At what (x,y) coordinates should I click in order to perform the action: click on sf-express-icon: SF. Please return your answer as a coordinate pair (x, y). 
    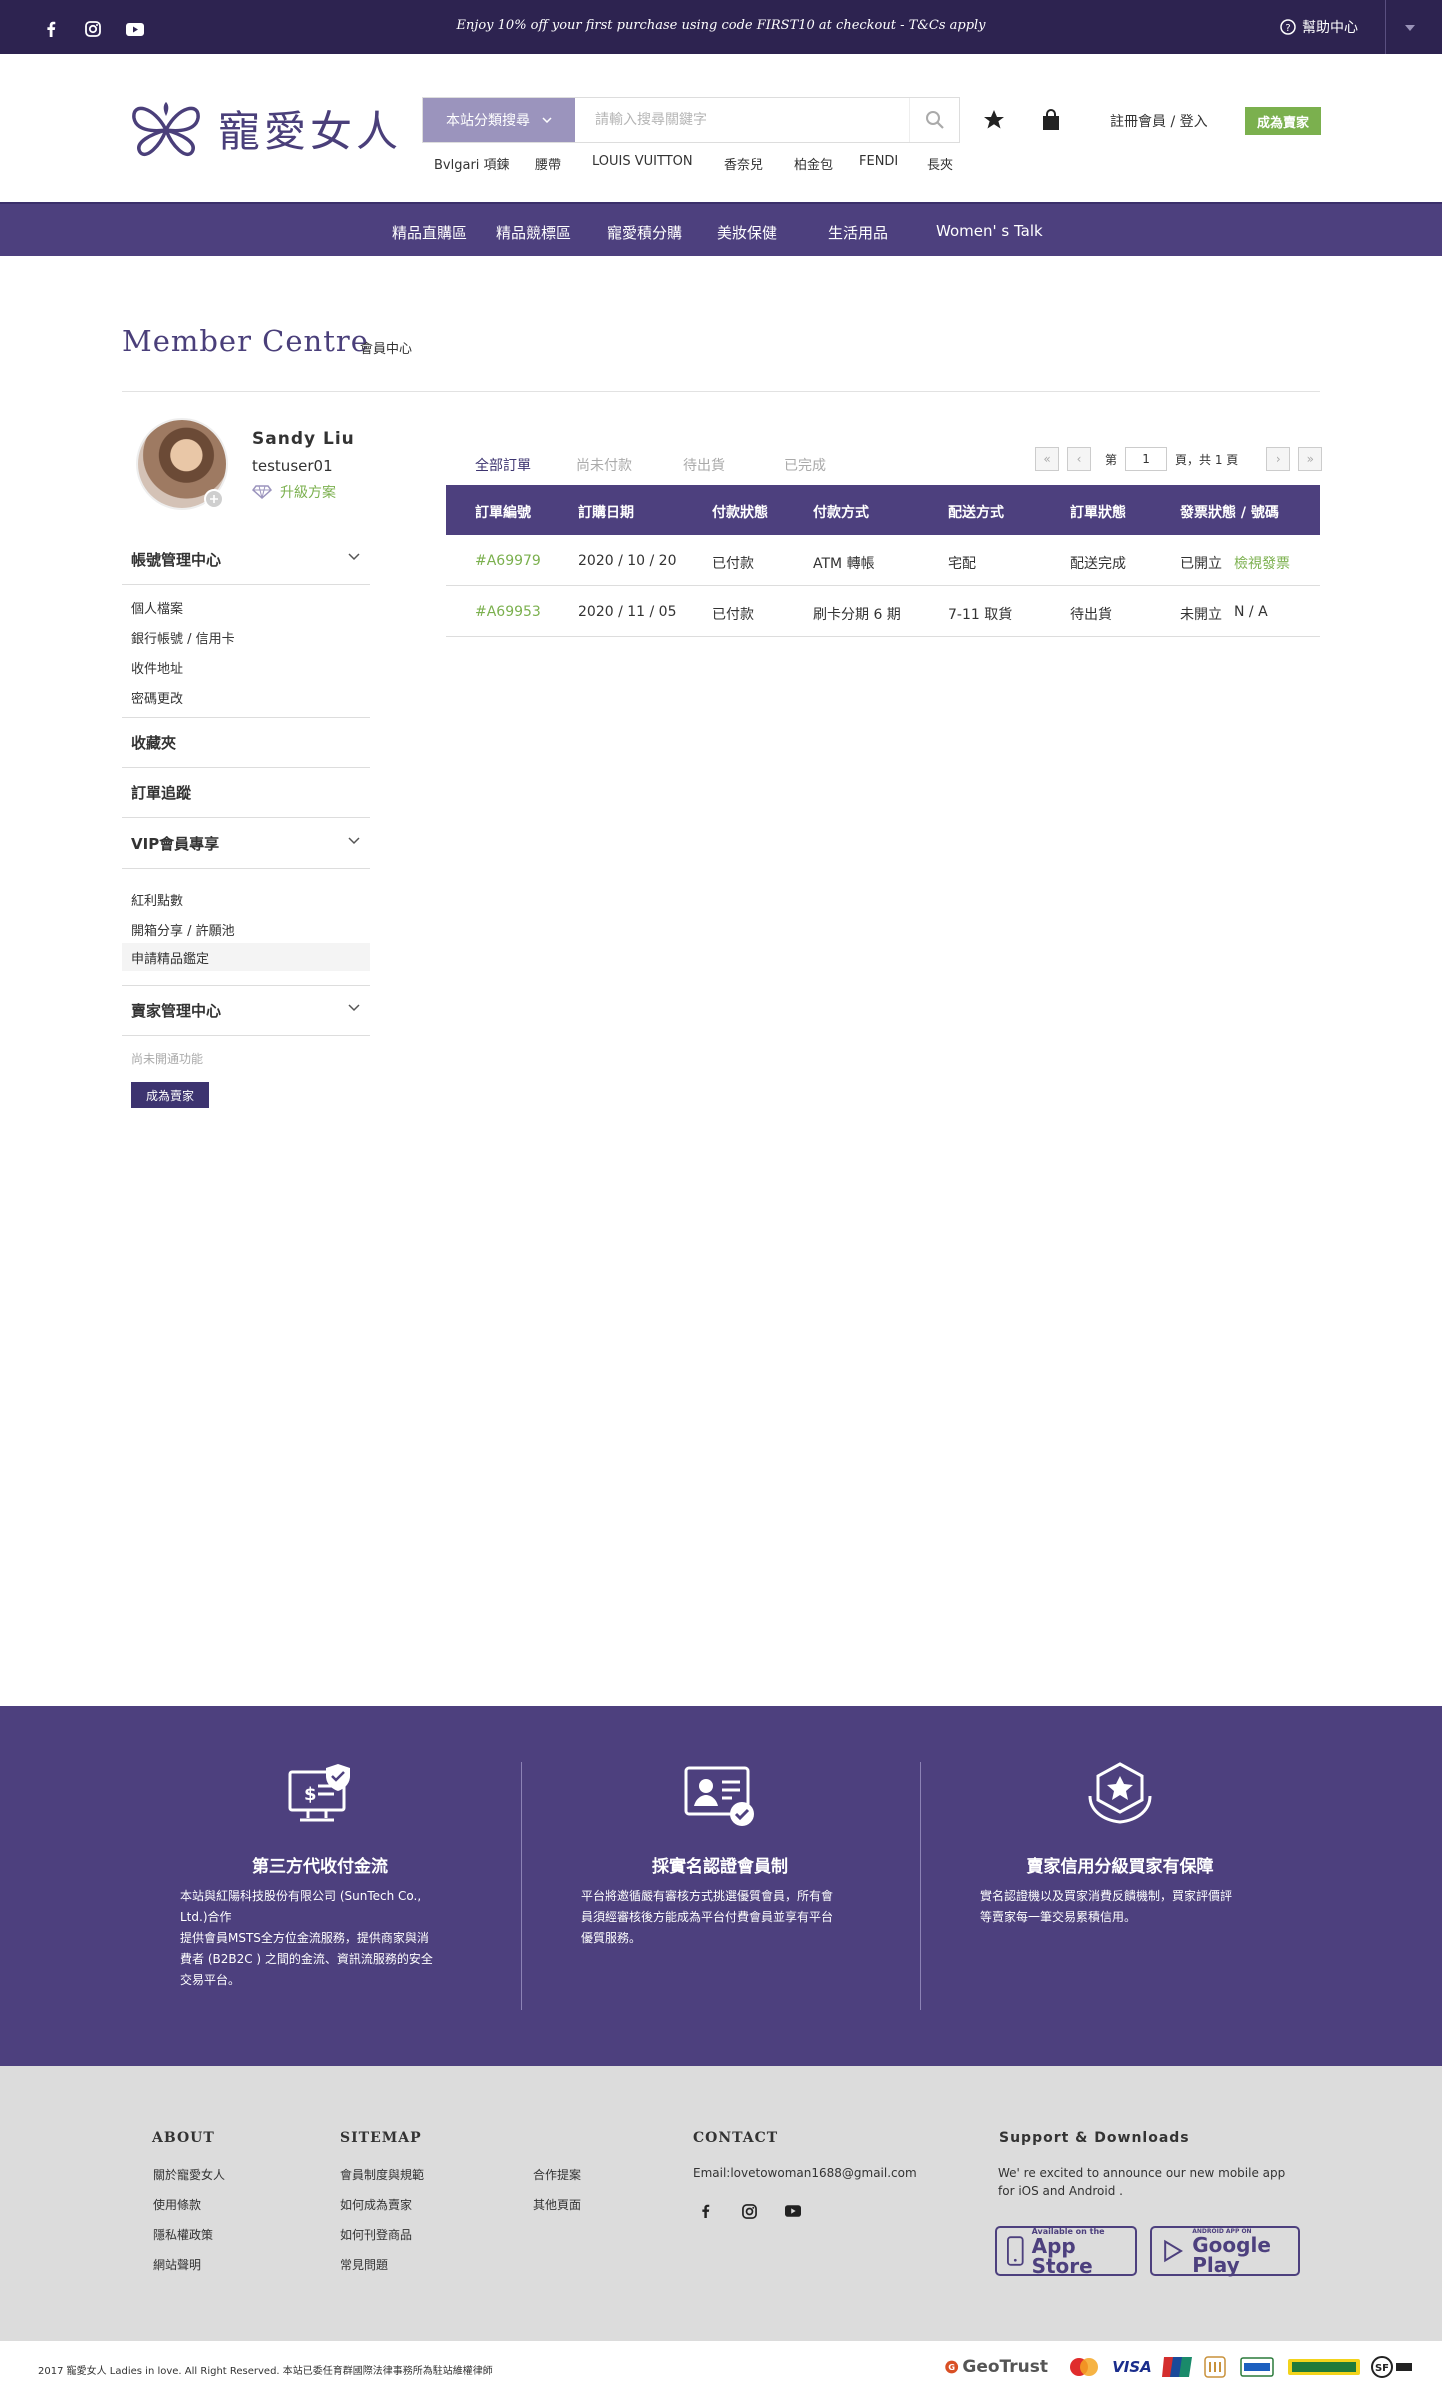
    Looking at the image, I should click on (1391, 2367).